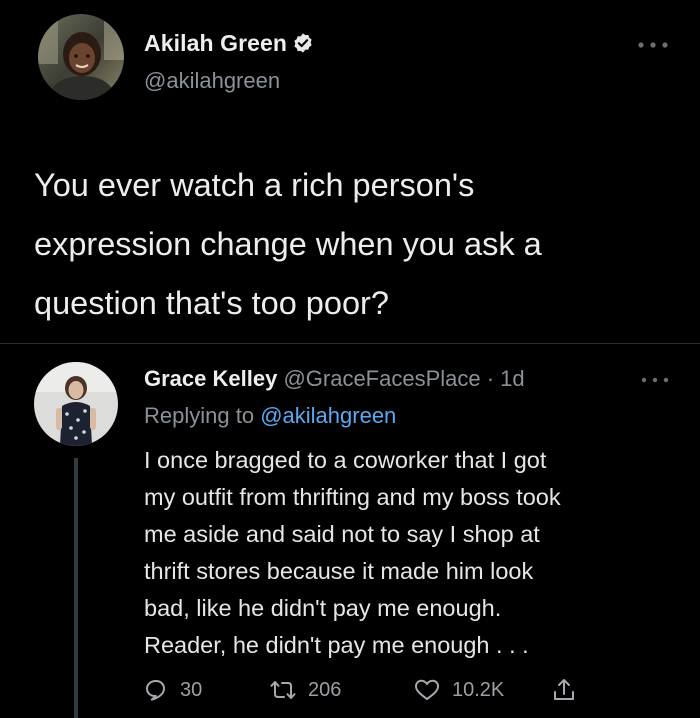 This screenshot has height=718, width=700. I want to click on reply-button: 30, so click(173, 690).